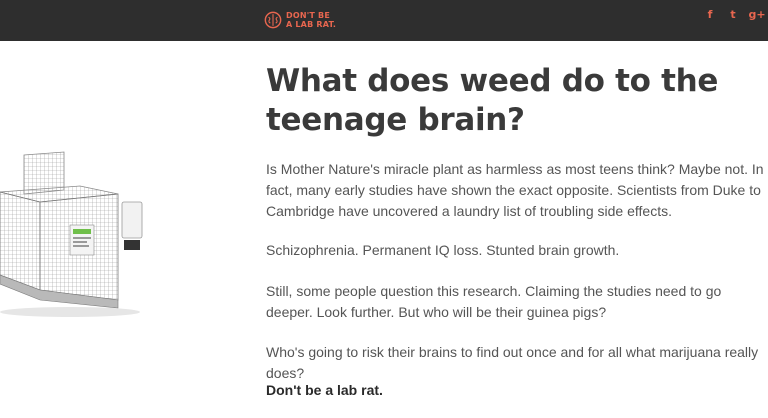  I want to click on logo-line-1: DON'T BE, so click(308, 15).